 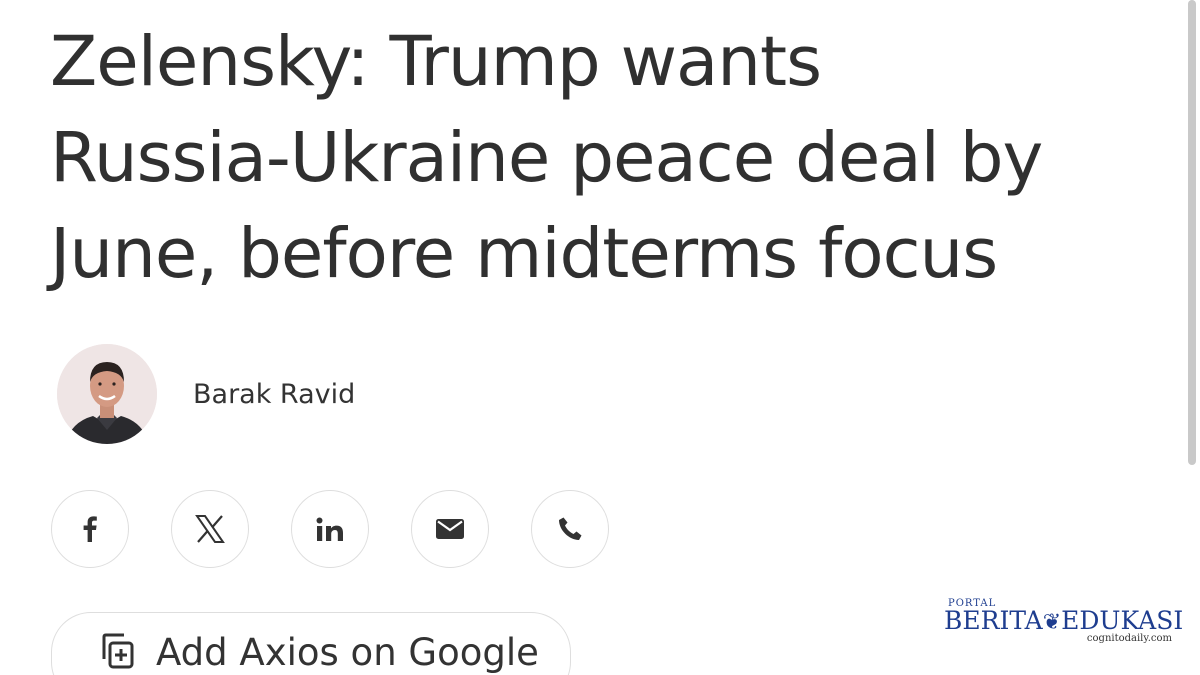 I want to click on linkedin-icon, so click(x=330, y=529).